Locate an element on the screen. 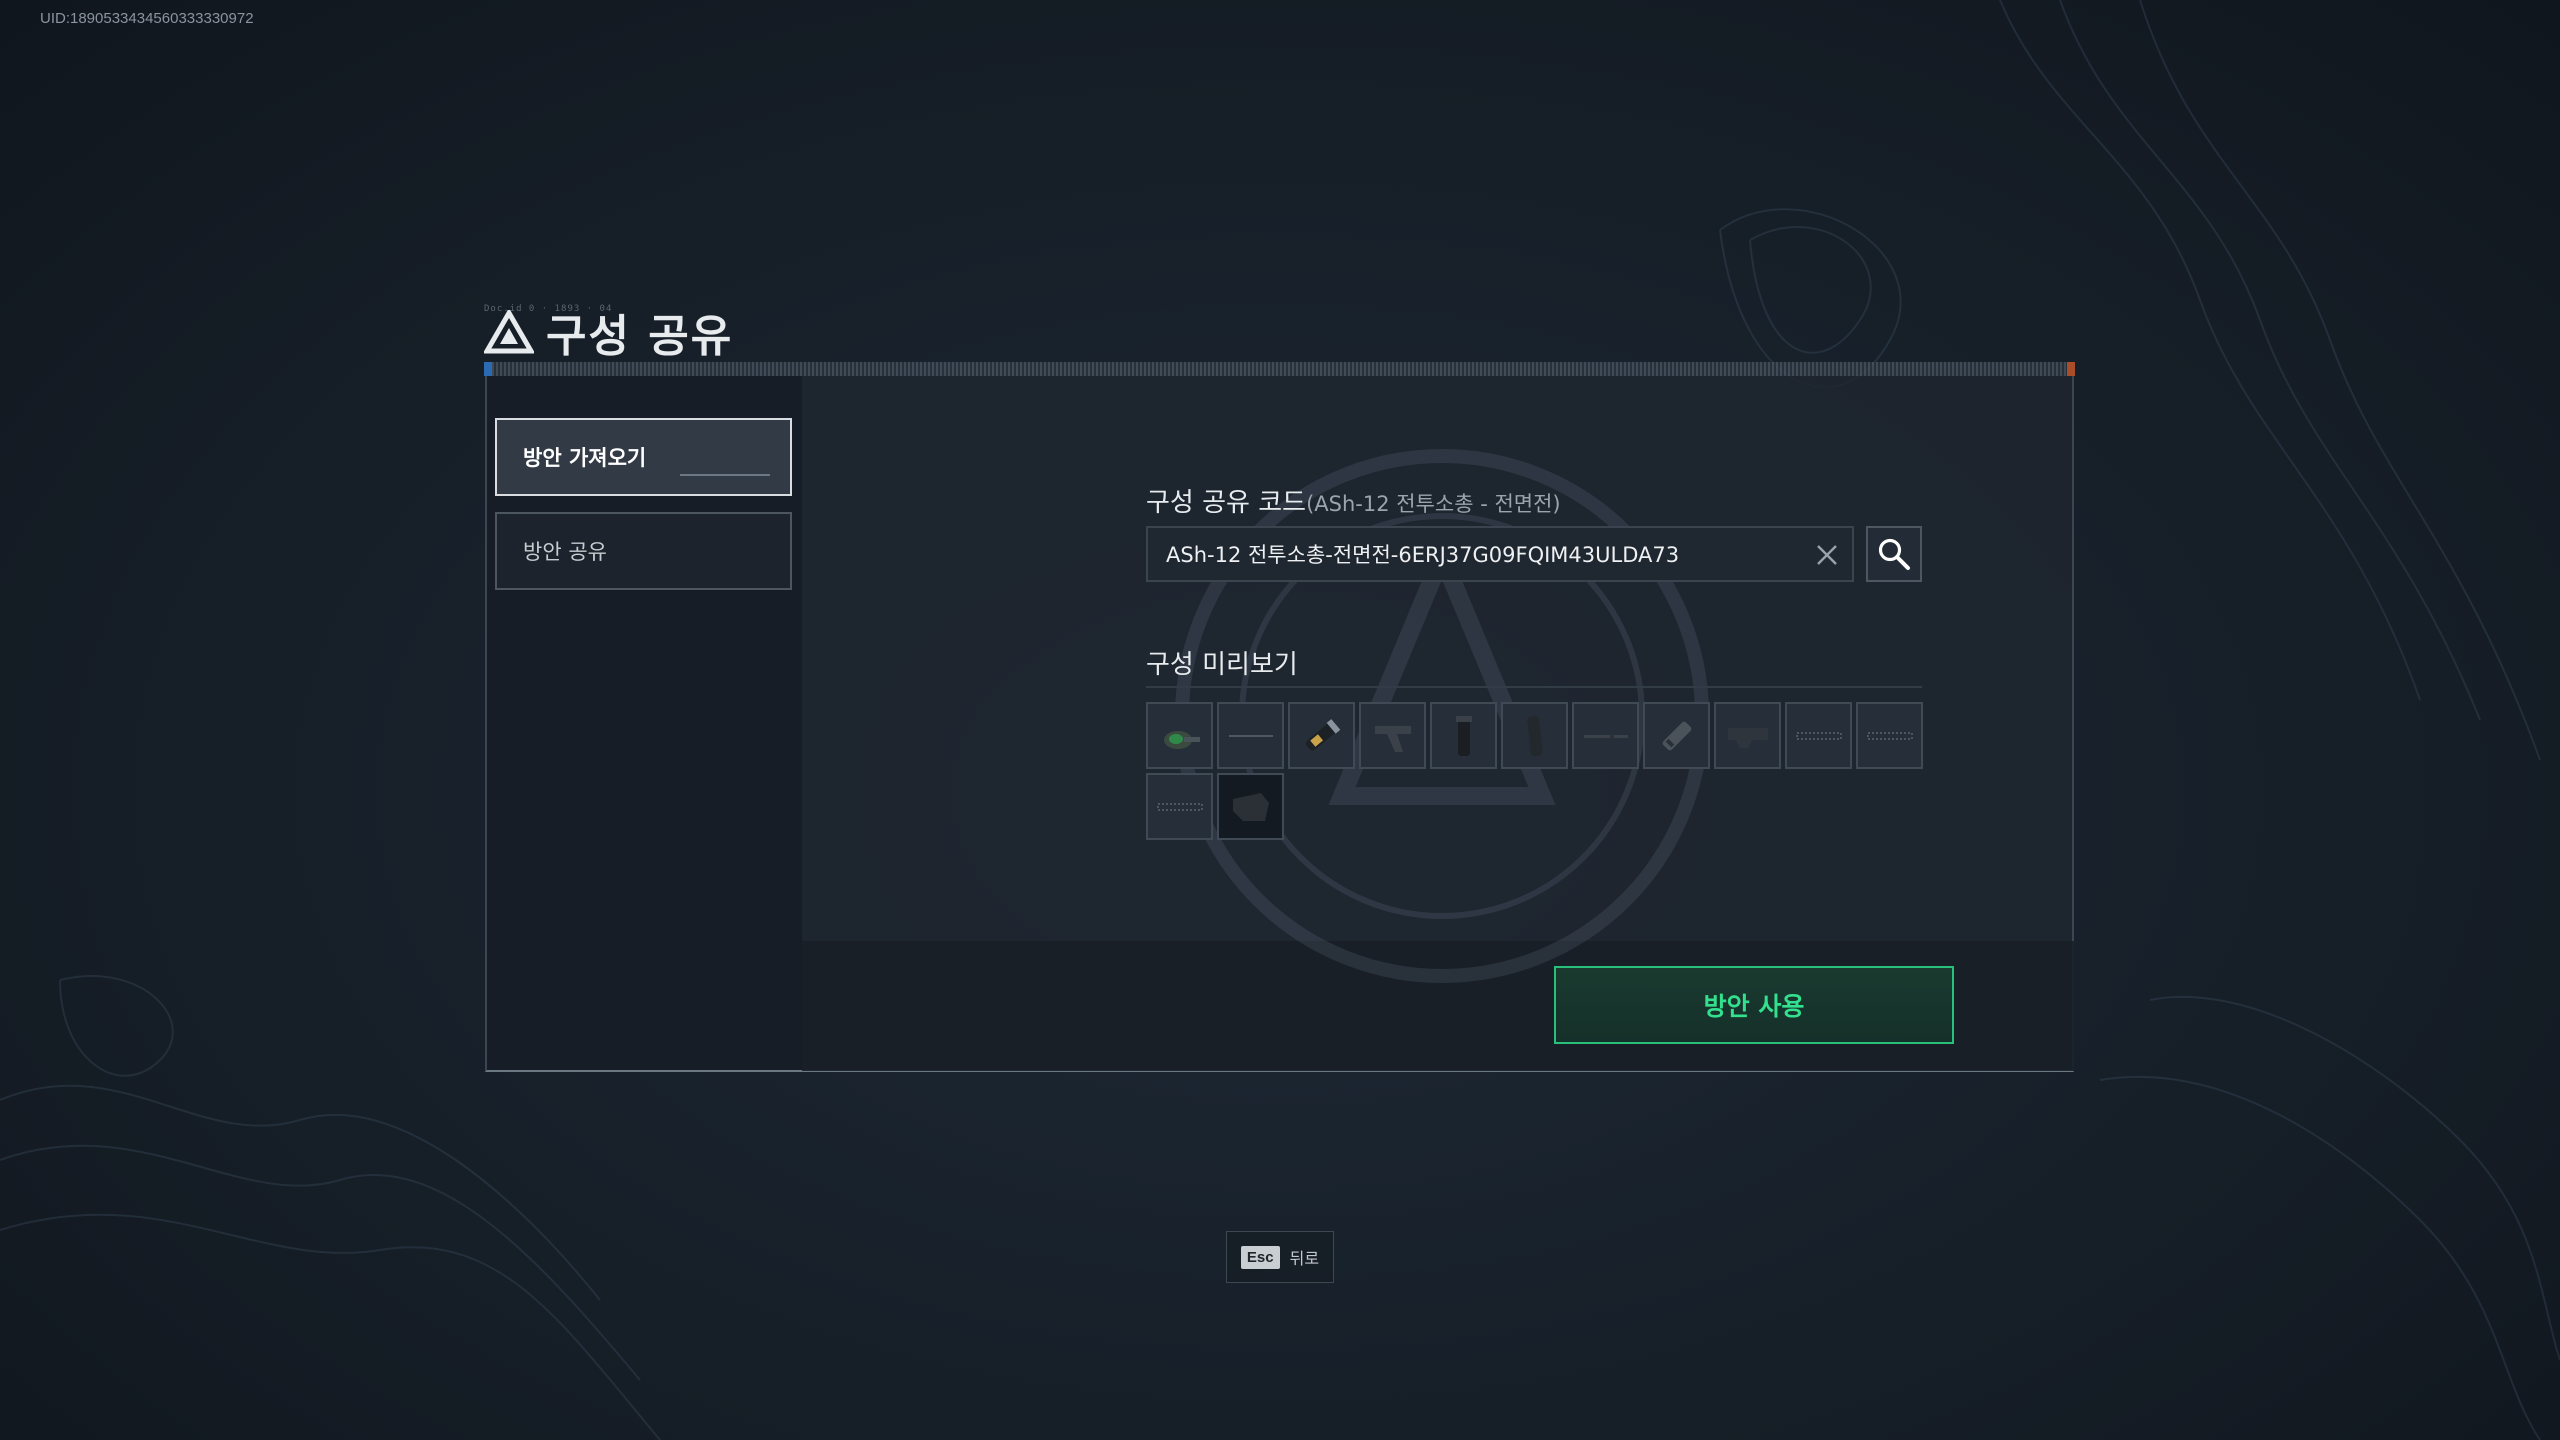 This screenshot has width=2560, height=1440. muzzle-icon is located at coordinates (1676, 735).